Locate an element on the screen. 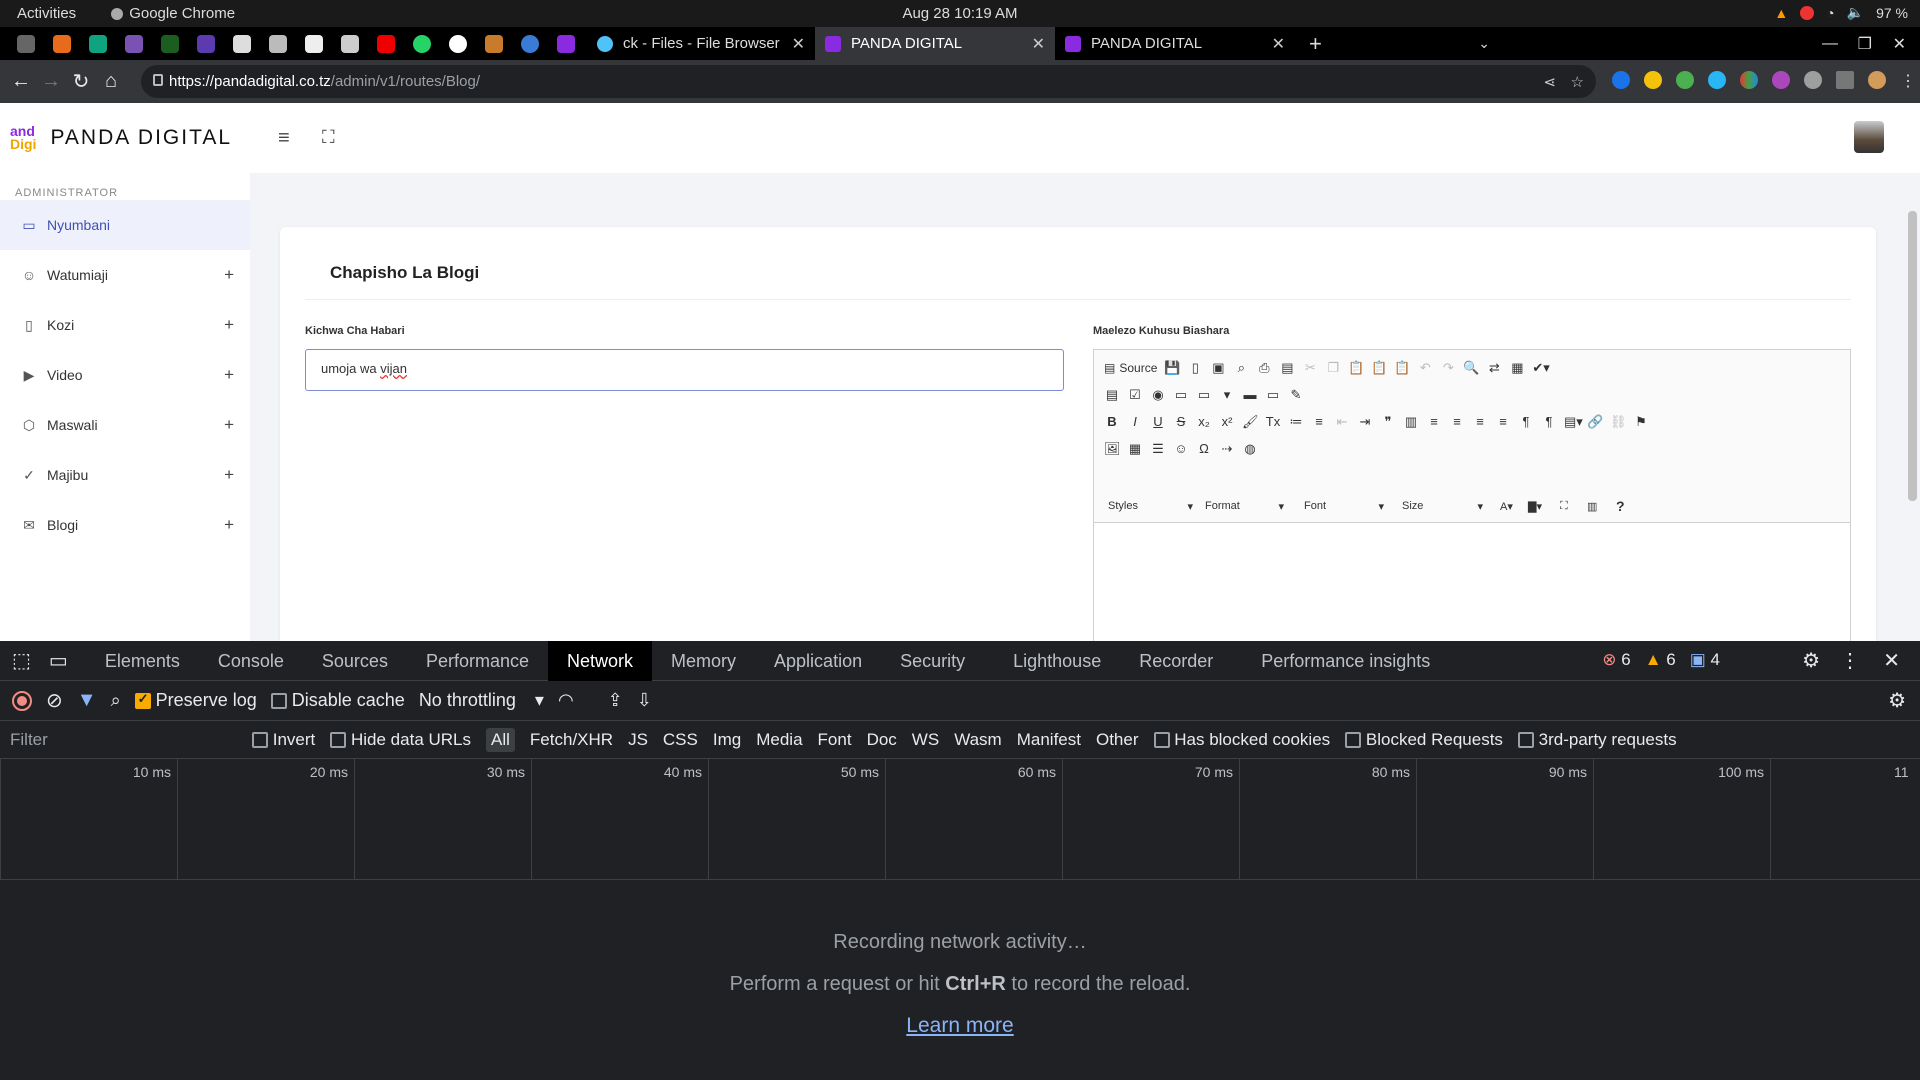  tab-console: Console is located at coordinates (251, 661).